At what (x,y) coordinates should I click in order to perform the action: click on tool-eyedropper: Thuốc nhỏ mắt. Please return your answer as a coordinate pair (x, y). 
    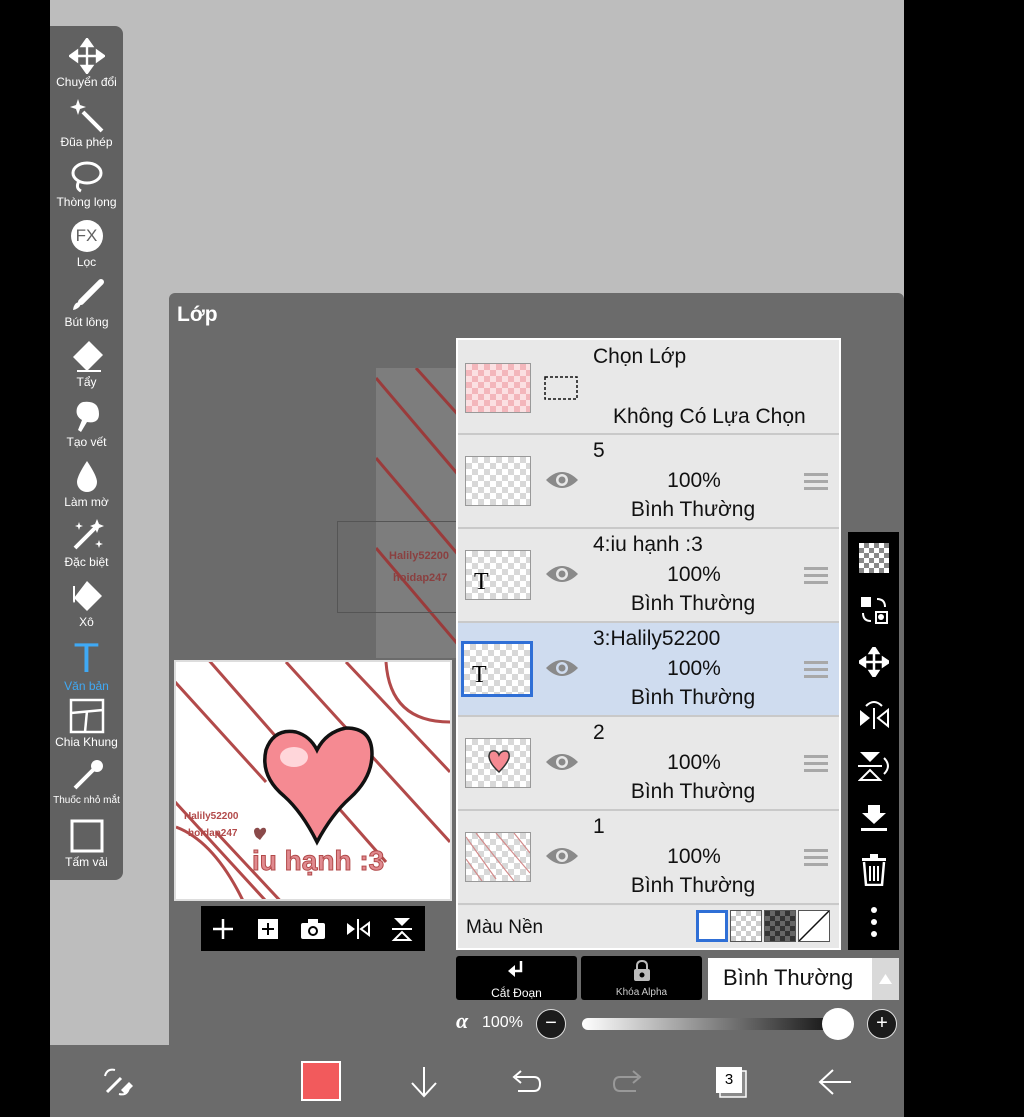
    Looking at the image, I should click on (86, 788).